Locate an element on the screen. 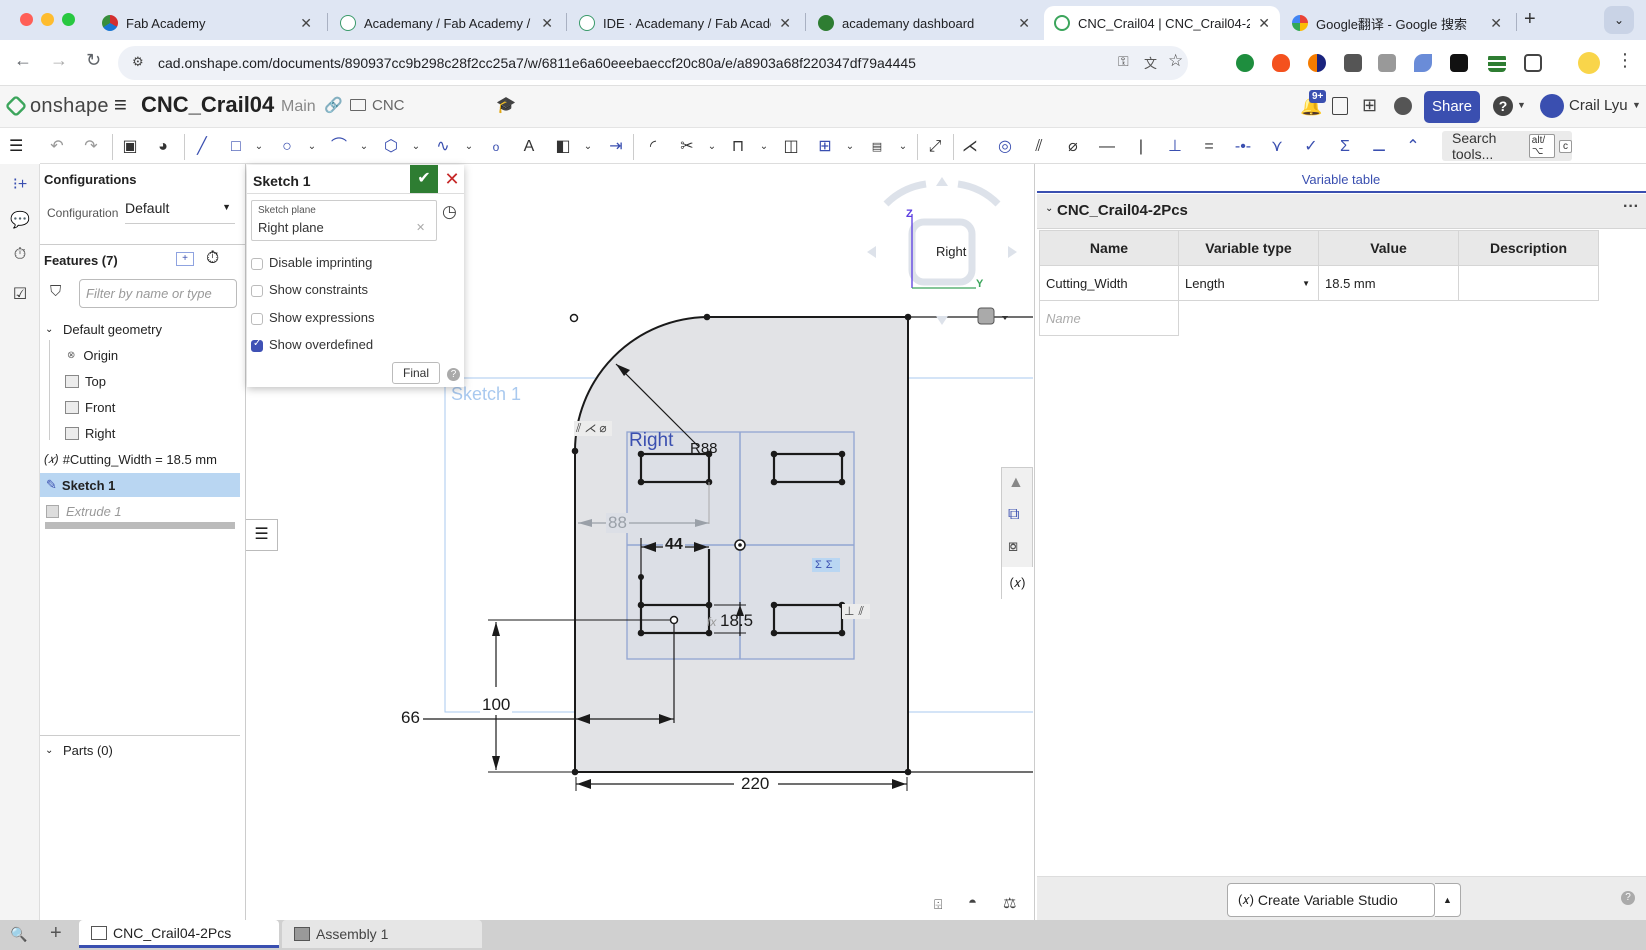  site-settings-icon: ⚙ is located at coordinates (138, 62).